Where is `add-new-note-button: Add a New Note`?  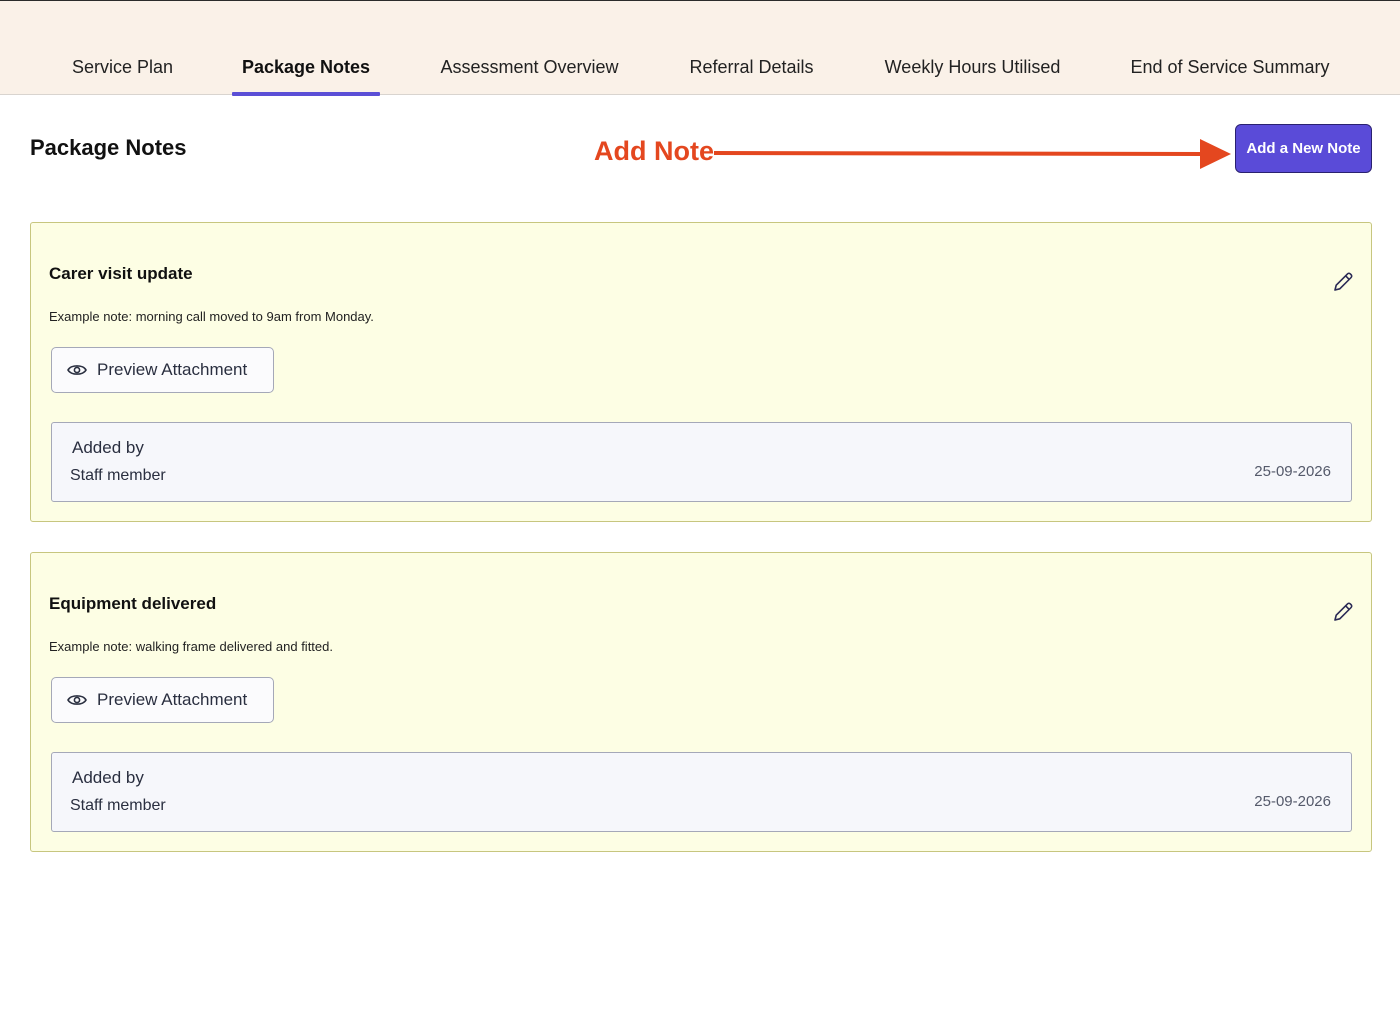
add-new-note-button: Add a New Note is located at coordinates (1303, 148).